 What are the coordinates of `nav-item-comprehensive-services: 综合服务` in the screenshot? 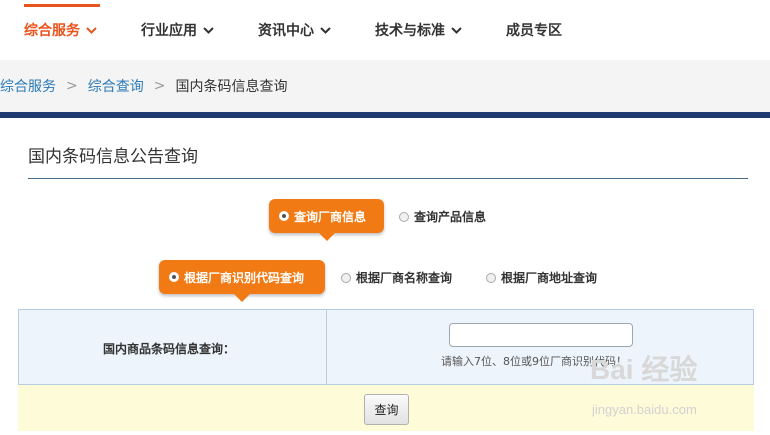 It's located at (60, 30).